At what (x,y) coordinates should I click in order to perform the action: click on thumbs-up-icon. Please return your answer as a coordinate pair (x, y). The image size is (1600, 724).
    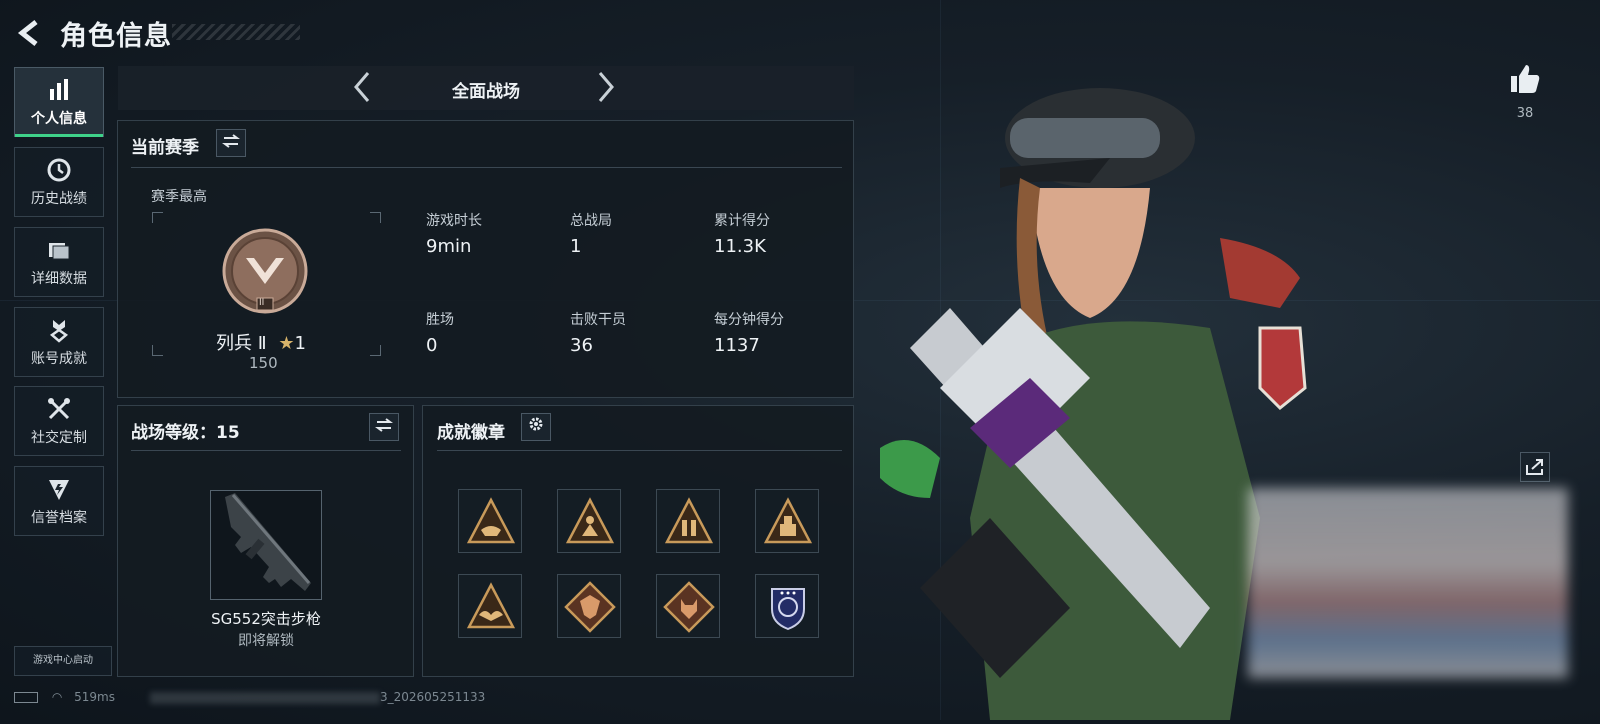
    Looking at the image, I should click on (1525, 79).